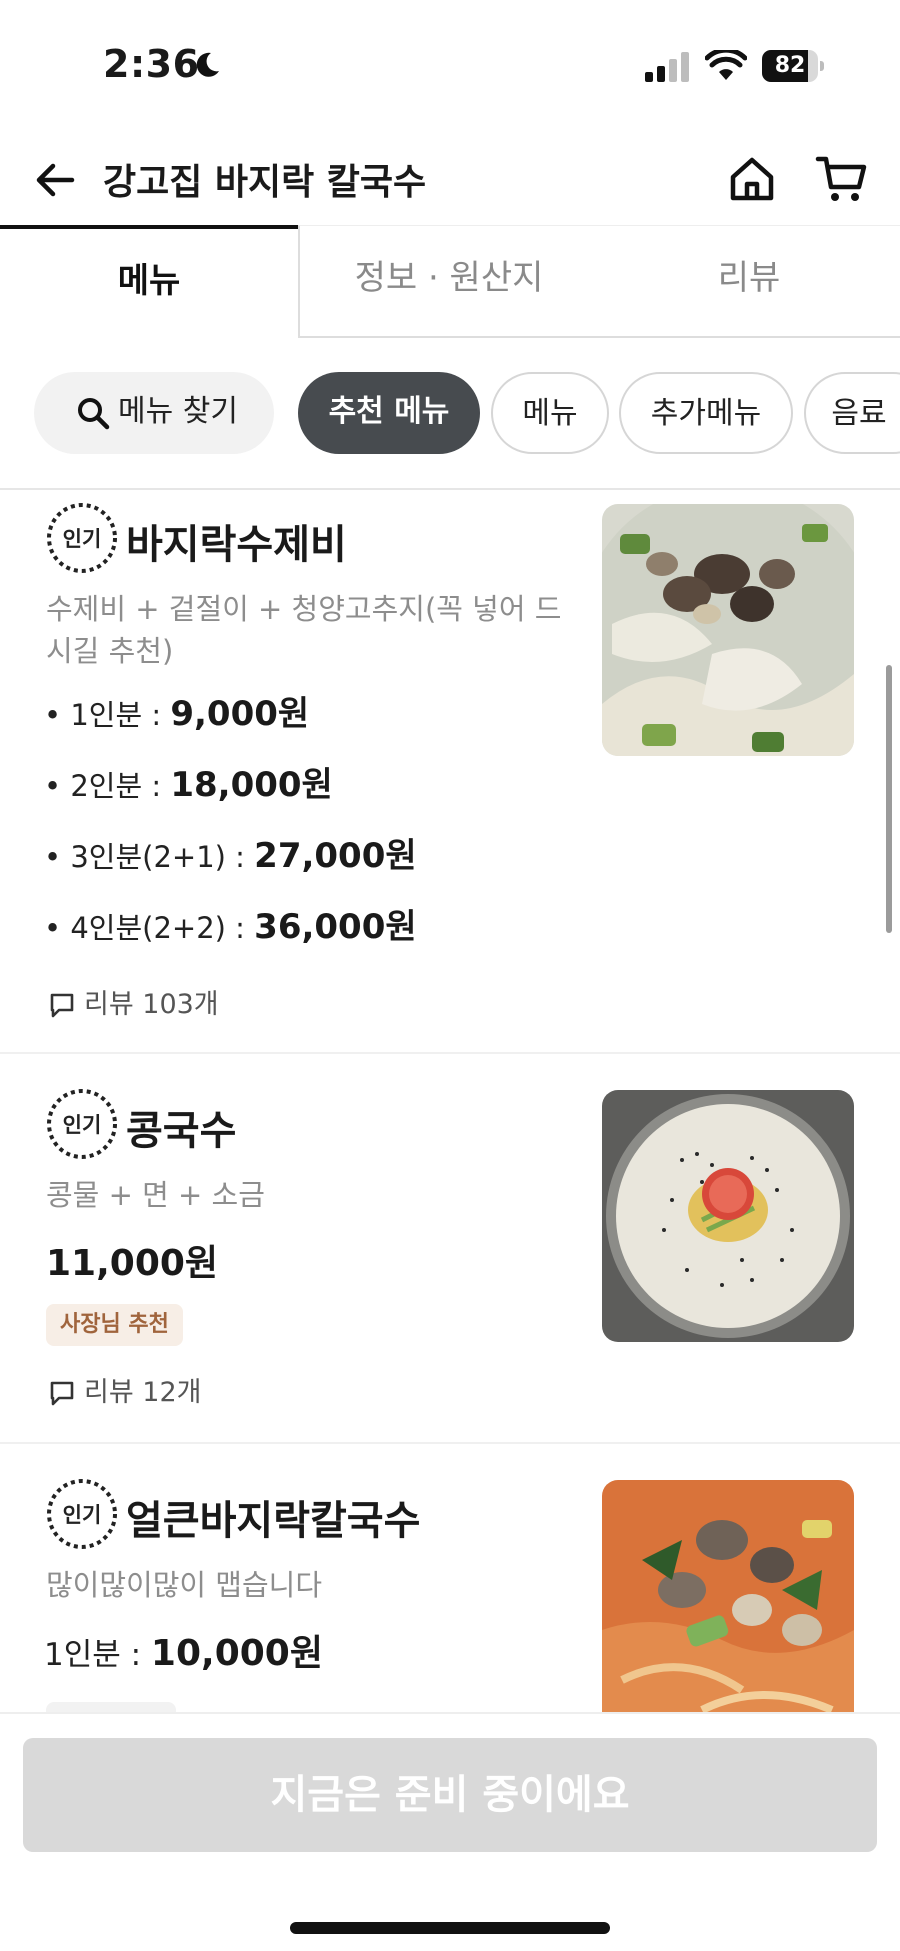 This screenshot has height=1951, width=900. I want to click on chip-menu: 메뉴, so click(550, 413).